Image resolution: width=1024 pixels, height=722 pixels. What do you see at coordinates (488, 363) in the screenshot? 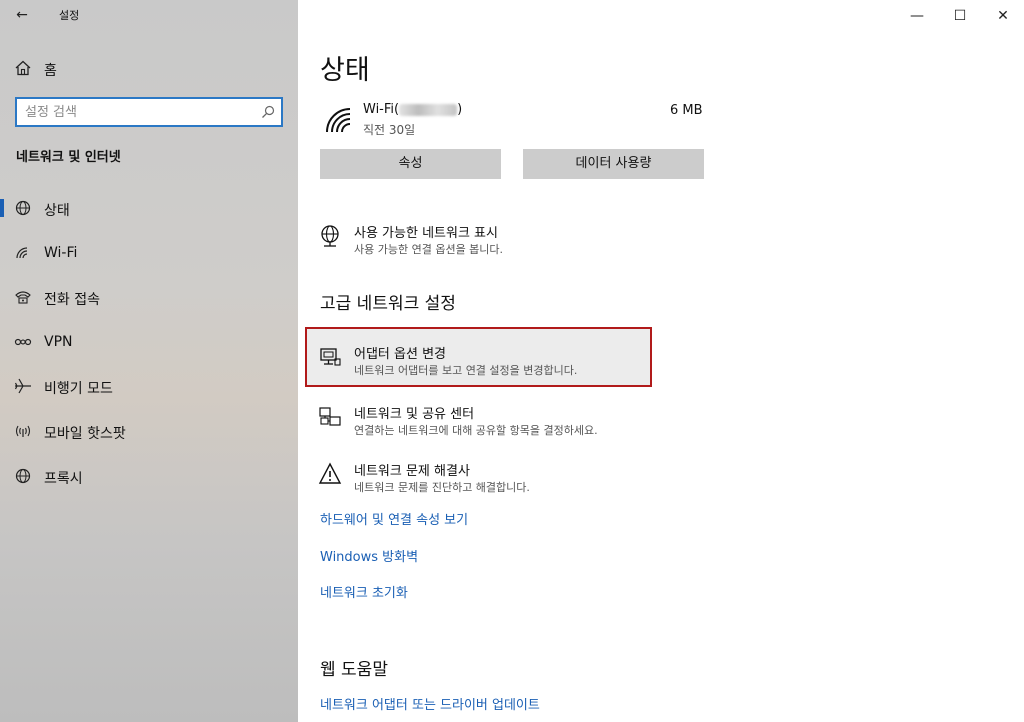
I see `adapter-options-link: 어댑터 옵션 변경 네트워크 어댑터를 보고 연결 설정을 변경합니다.` at bounding box center [488, 363].